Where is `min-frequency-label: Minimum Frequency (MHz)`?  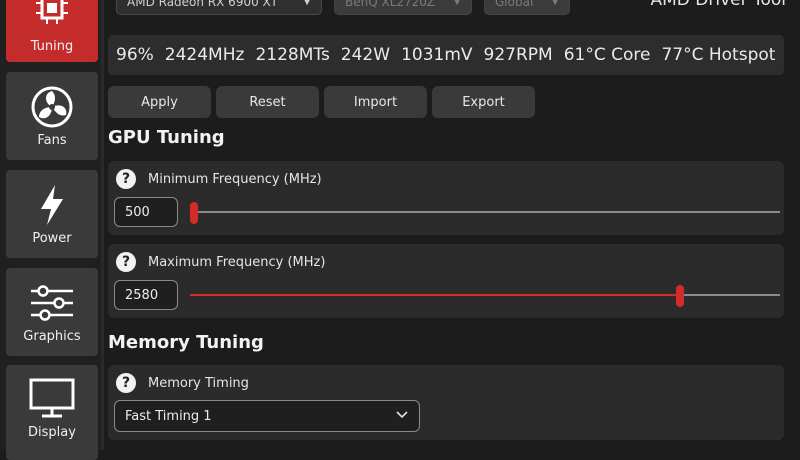
min-frequency-label: Minimum Frequency (MHz) is located at coordinates (235, 179).